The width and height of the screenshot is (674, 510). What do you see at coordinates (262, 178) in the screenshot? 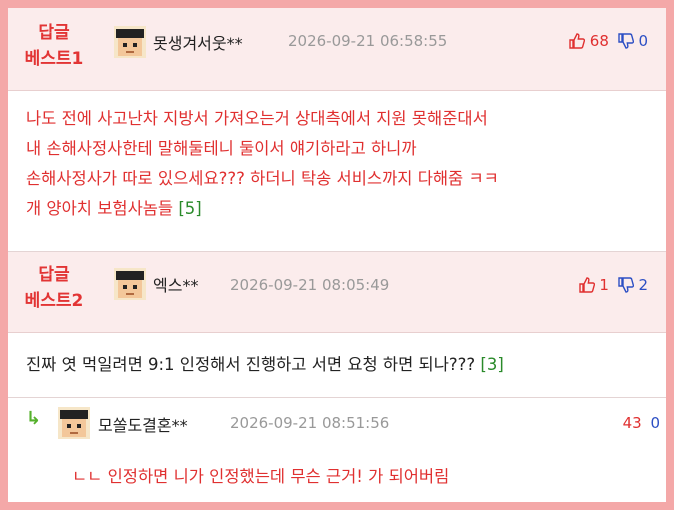
I see `comment-line: 손해사정사가 따로 있으세요??? 하더니 탁송 서비스까지 다해줌 ㅋㅋ` at bounding box center [262, 178].